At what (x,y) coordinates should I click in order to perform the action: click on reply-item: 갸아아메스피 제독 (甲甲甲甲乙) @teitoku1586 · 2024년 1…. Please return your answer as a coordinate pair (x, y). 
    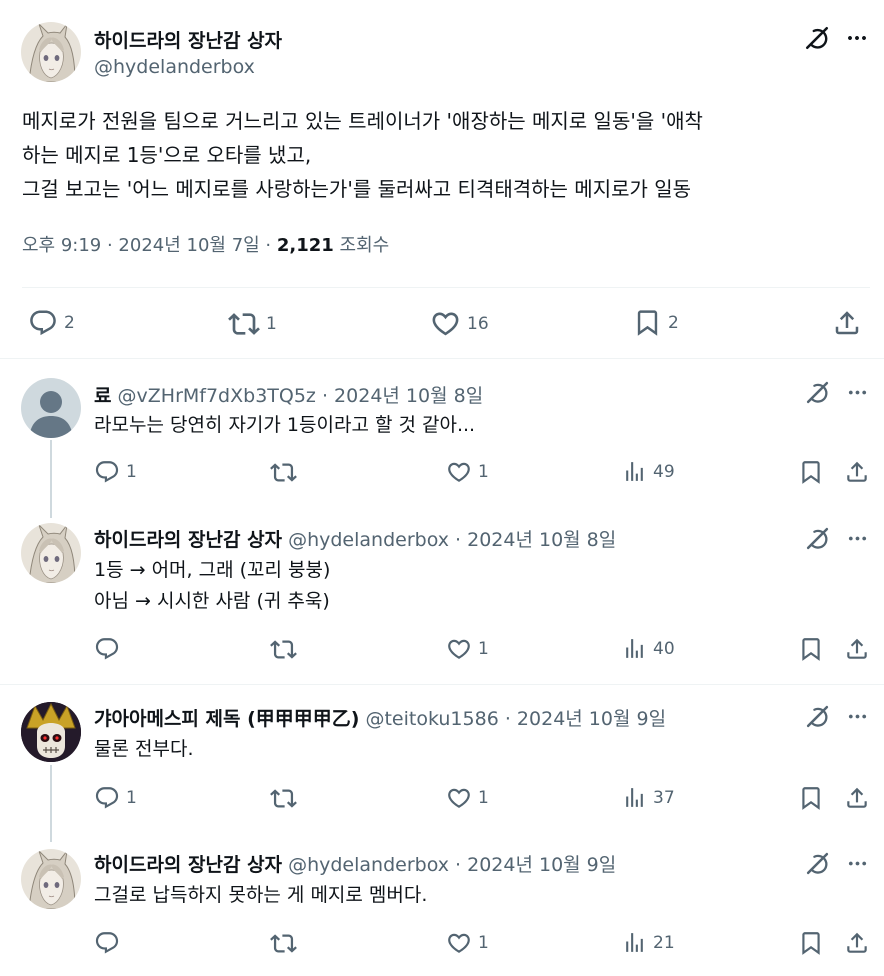
    Looking at the image, I should click on (442, 756).